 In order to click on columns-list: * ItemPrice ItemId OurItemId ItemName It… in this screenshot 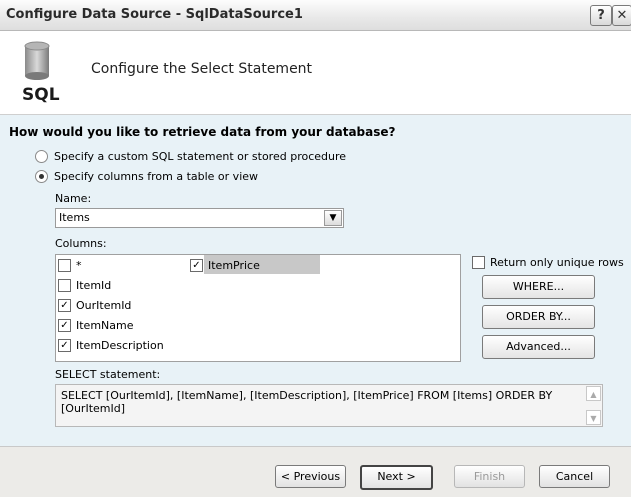, I will do `click(258, 308)`.